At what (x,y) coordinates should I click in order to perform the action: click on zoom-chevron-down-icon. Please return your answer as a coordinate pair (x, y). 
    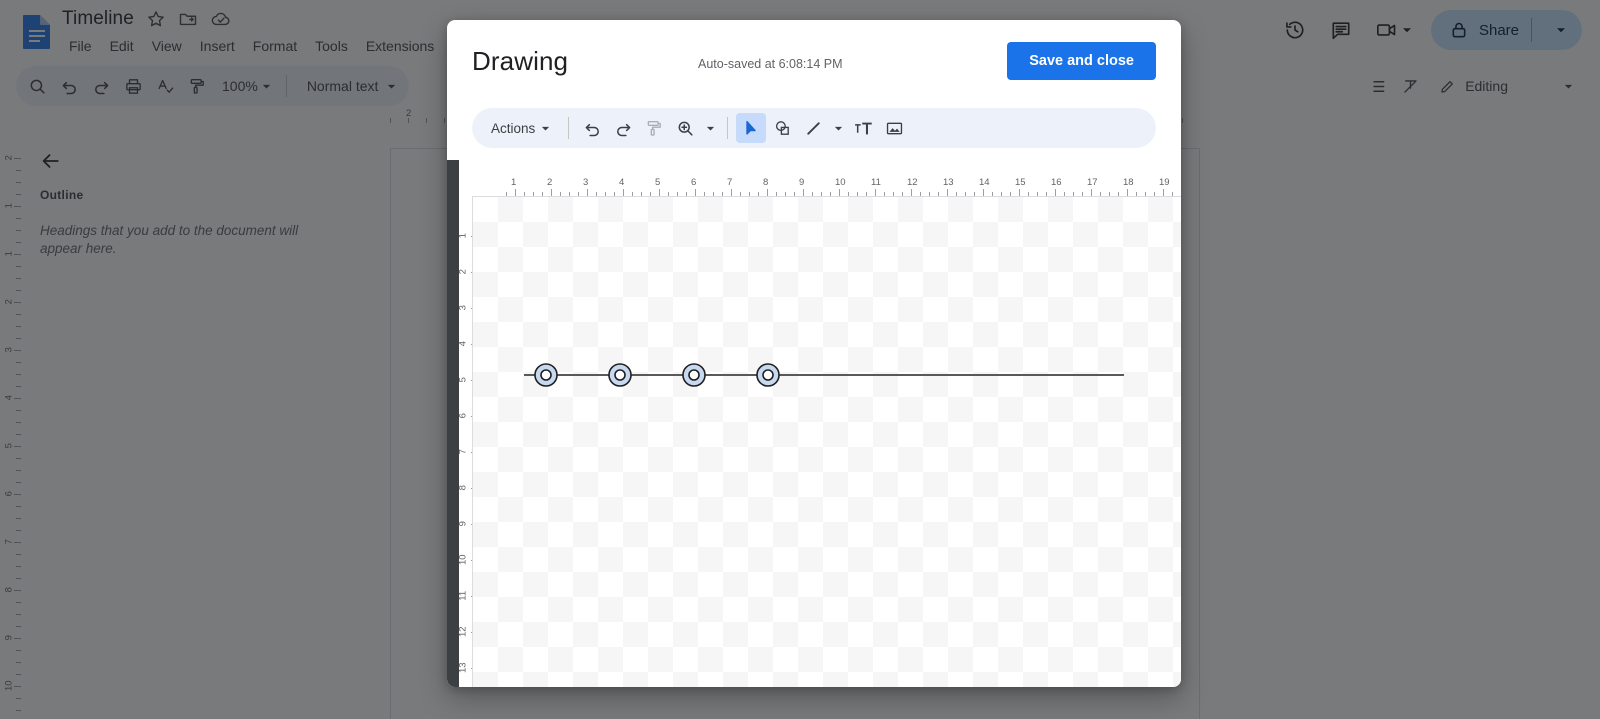
    Looking at the image, I should click on (710, 128).